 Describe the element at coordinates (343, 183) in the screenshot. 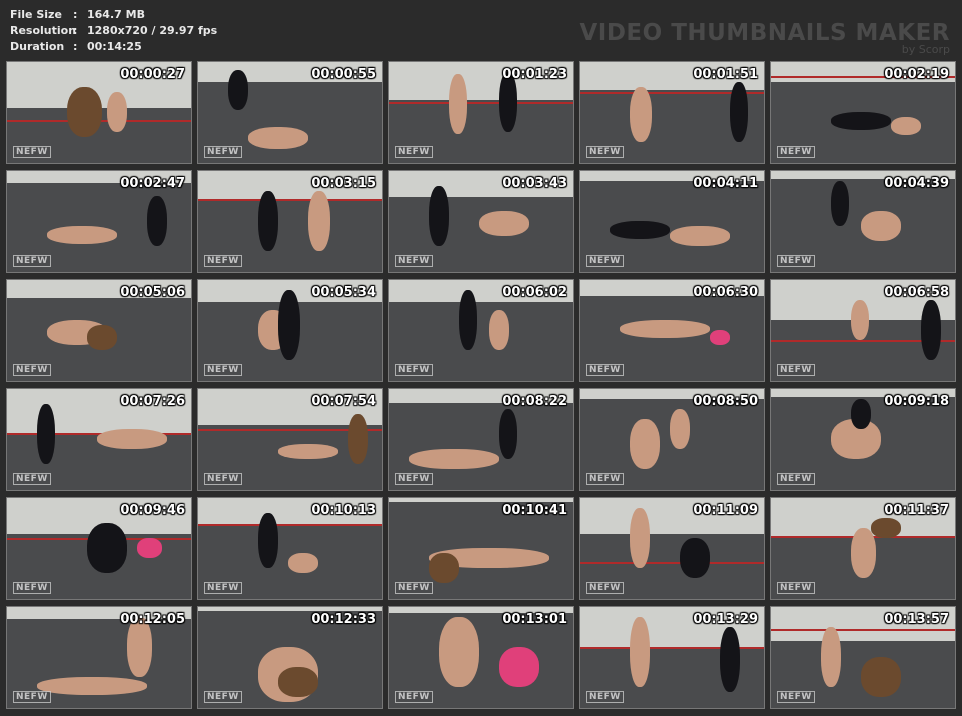

I see `timestamp-label: 00:03:15` at that location.